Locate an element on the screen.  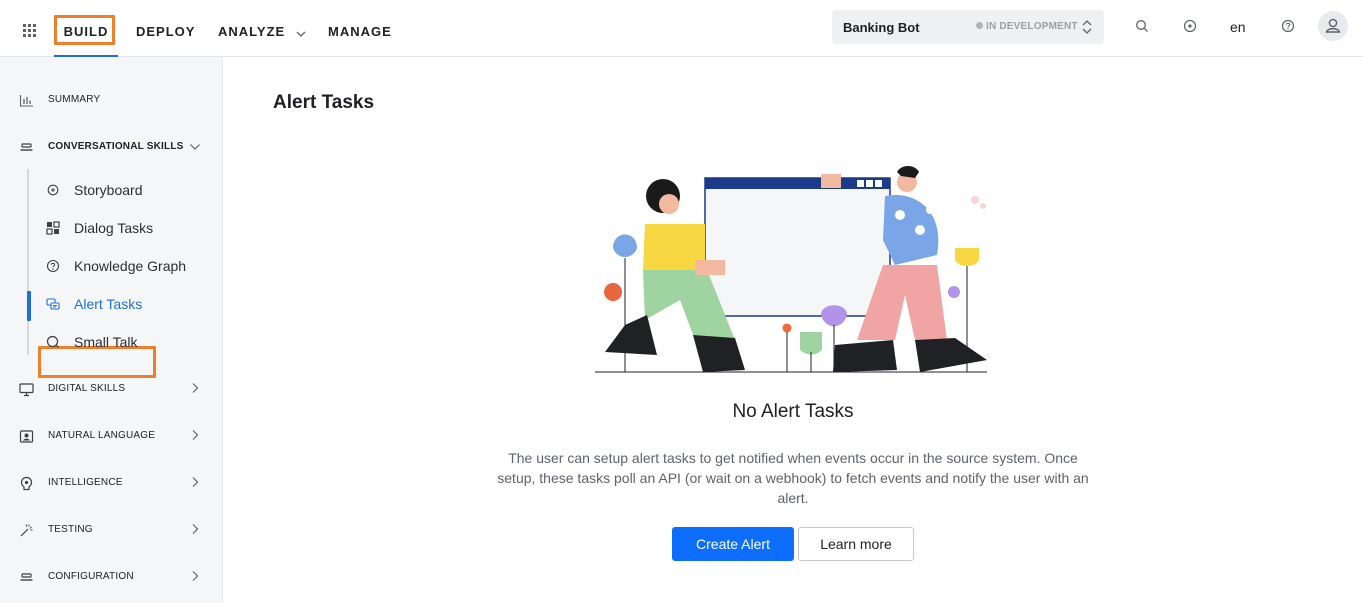
nav-build: BUILD is located at coordinates (86, 28).